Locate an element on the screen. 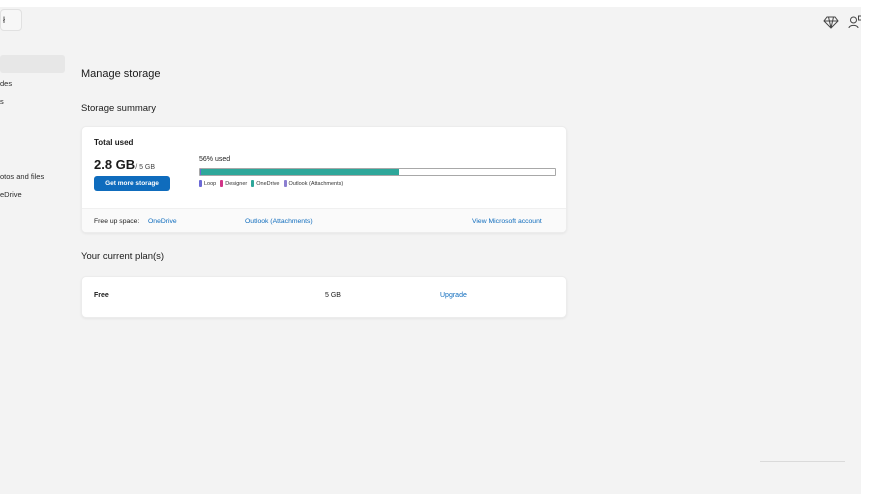 This screenshot has height=494, width=870. loop-swatch is located at coordinates (200, 183).